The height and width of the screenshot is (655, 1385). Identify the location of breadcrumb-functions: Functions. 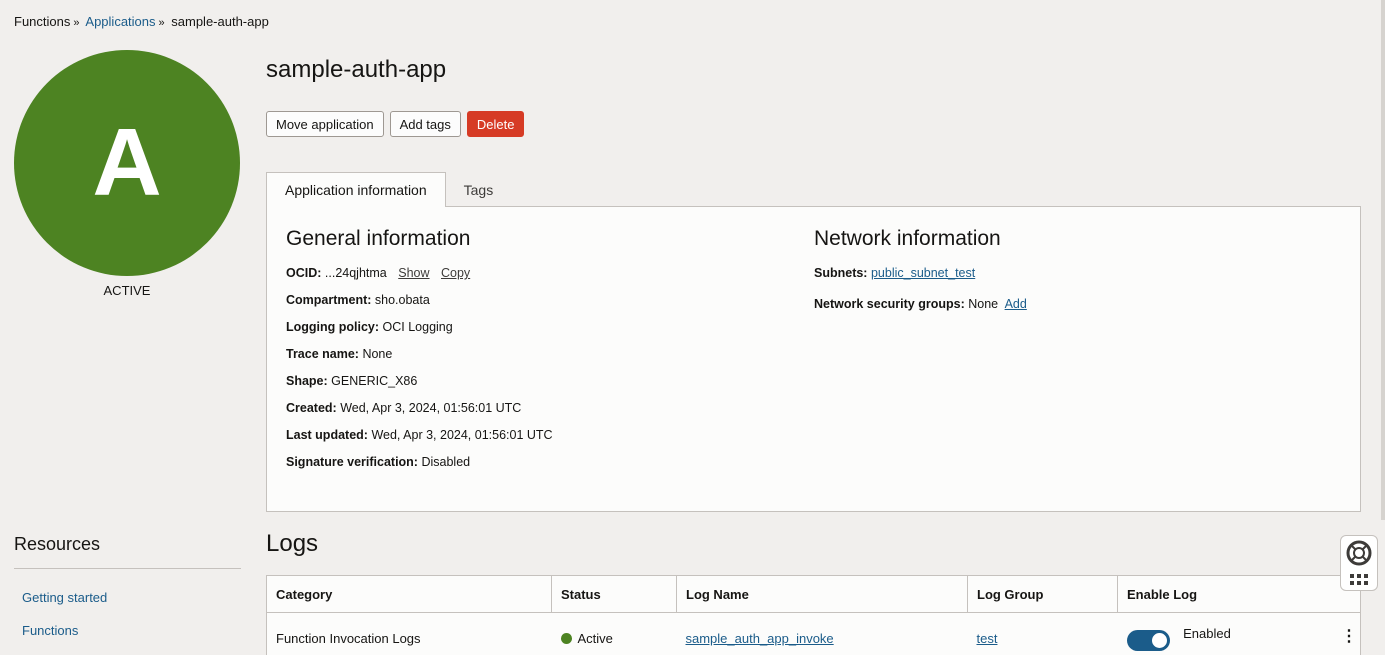
(42, 21).